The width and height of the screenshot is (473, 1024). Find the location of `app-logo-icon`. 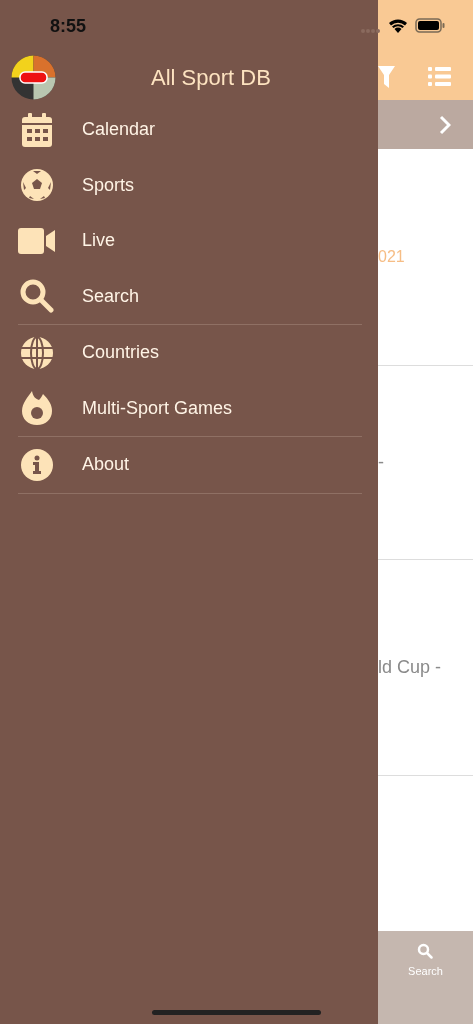

app-logo-icon is located at coordinates (33, 77).